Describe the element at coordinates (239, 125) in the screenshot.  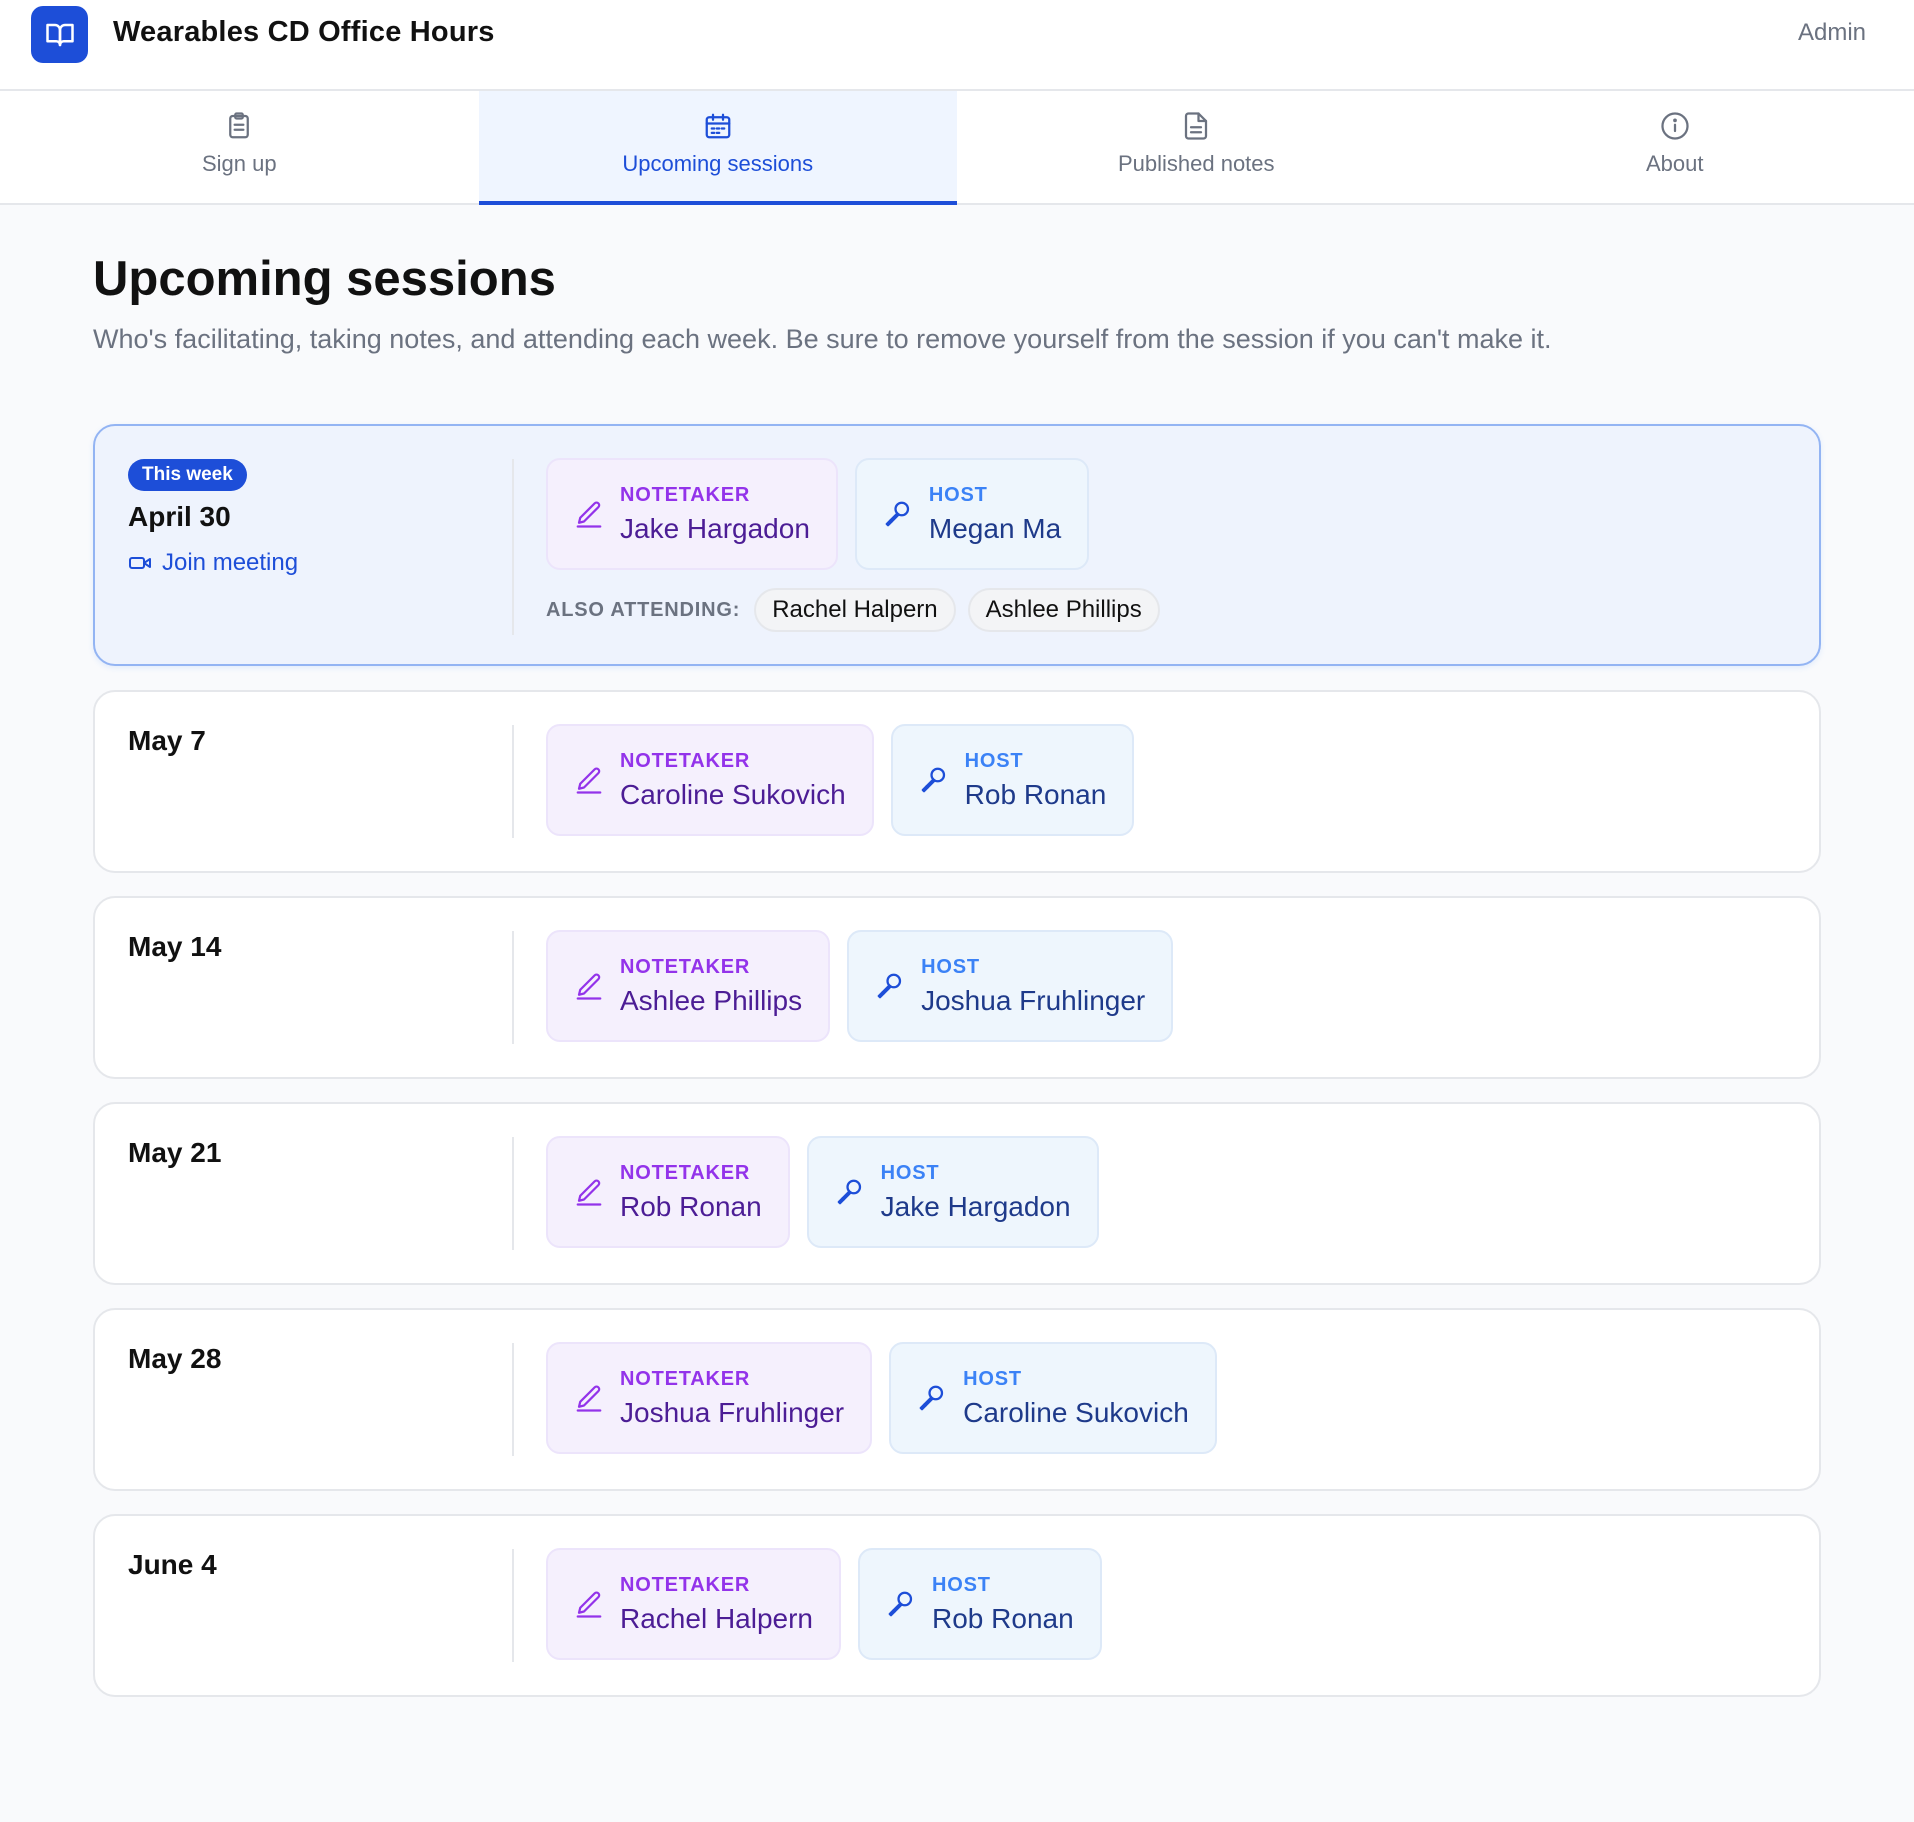
I see `clipboard-icon` at that location.